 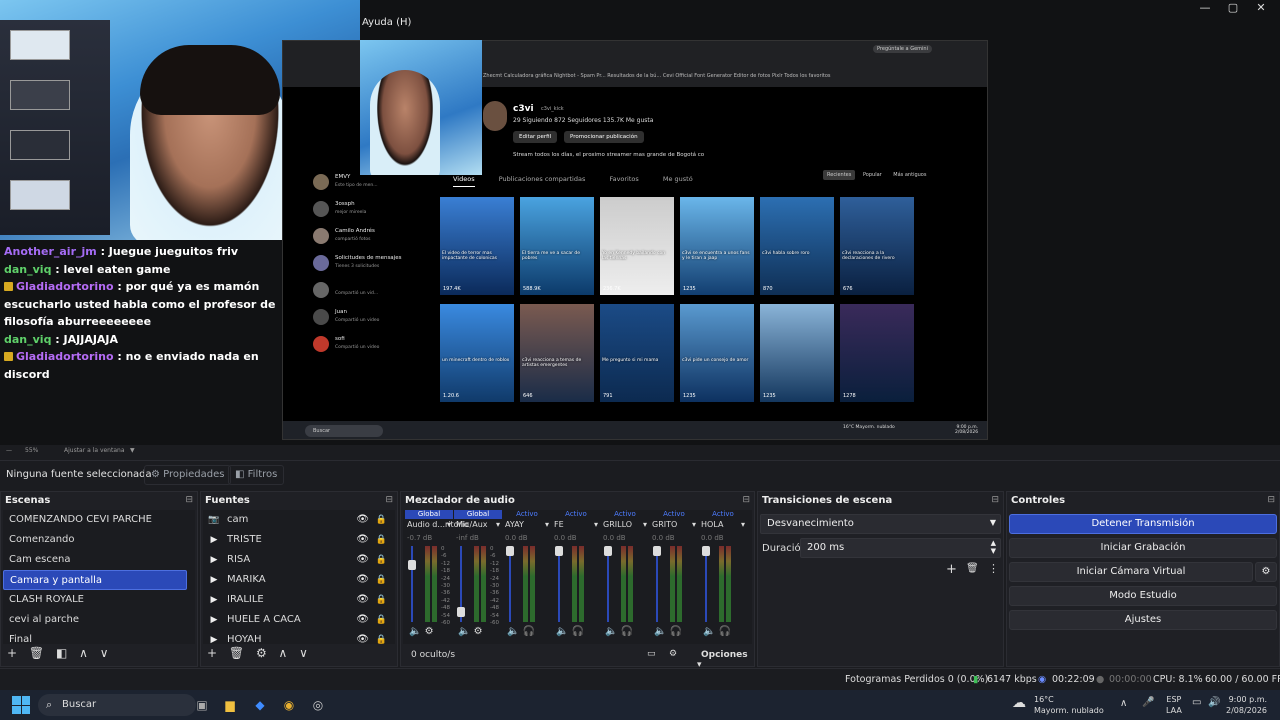 I want to click on scene-item: cevi al parche, so click(x=99, y=620).